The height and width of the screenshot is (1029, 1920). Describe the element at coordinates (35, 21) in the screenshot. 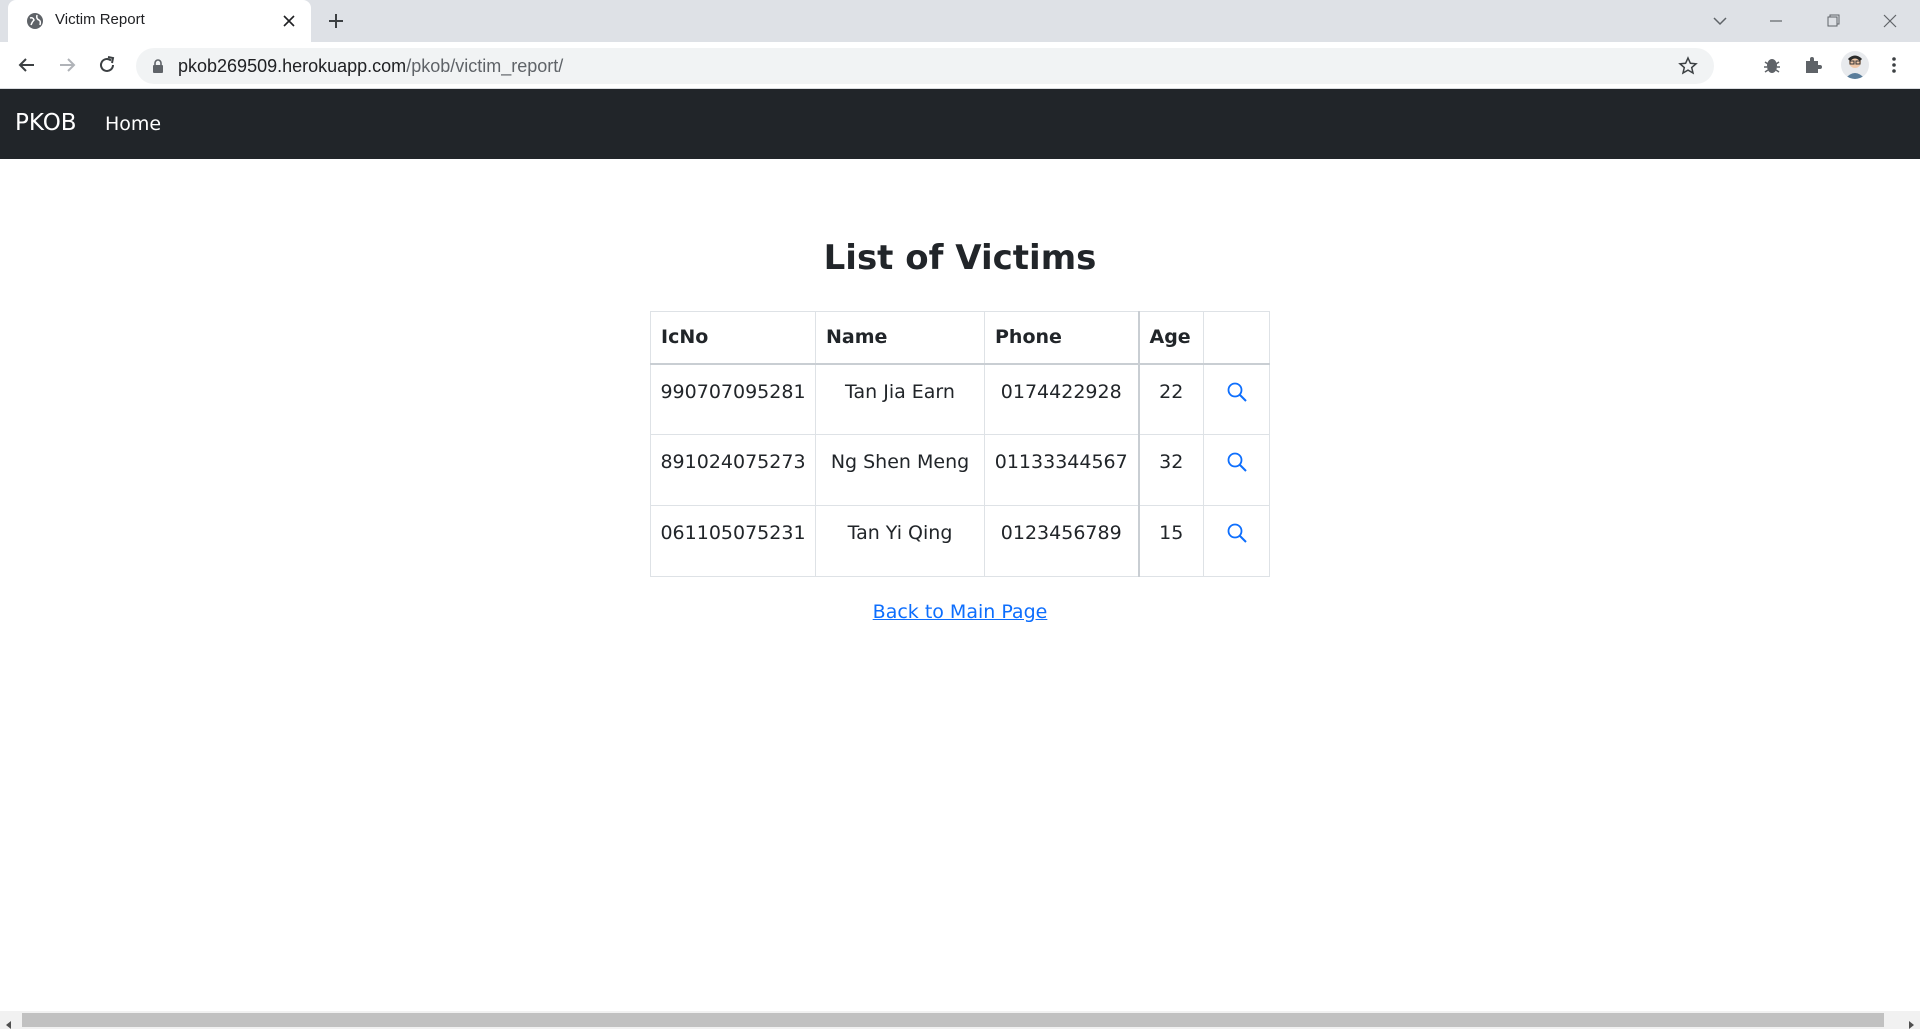

I see `globe-icon` at that location.